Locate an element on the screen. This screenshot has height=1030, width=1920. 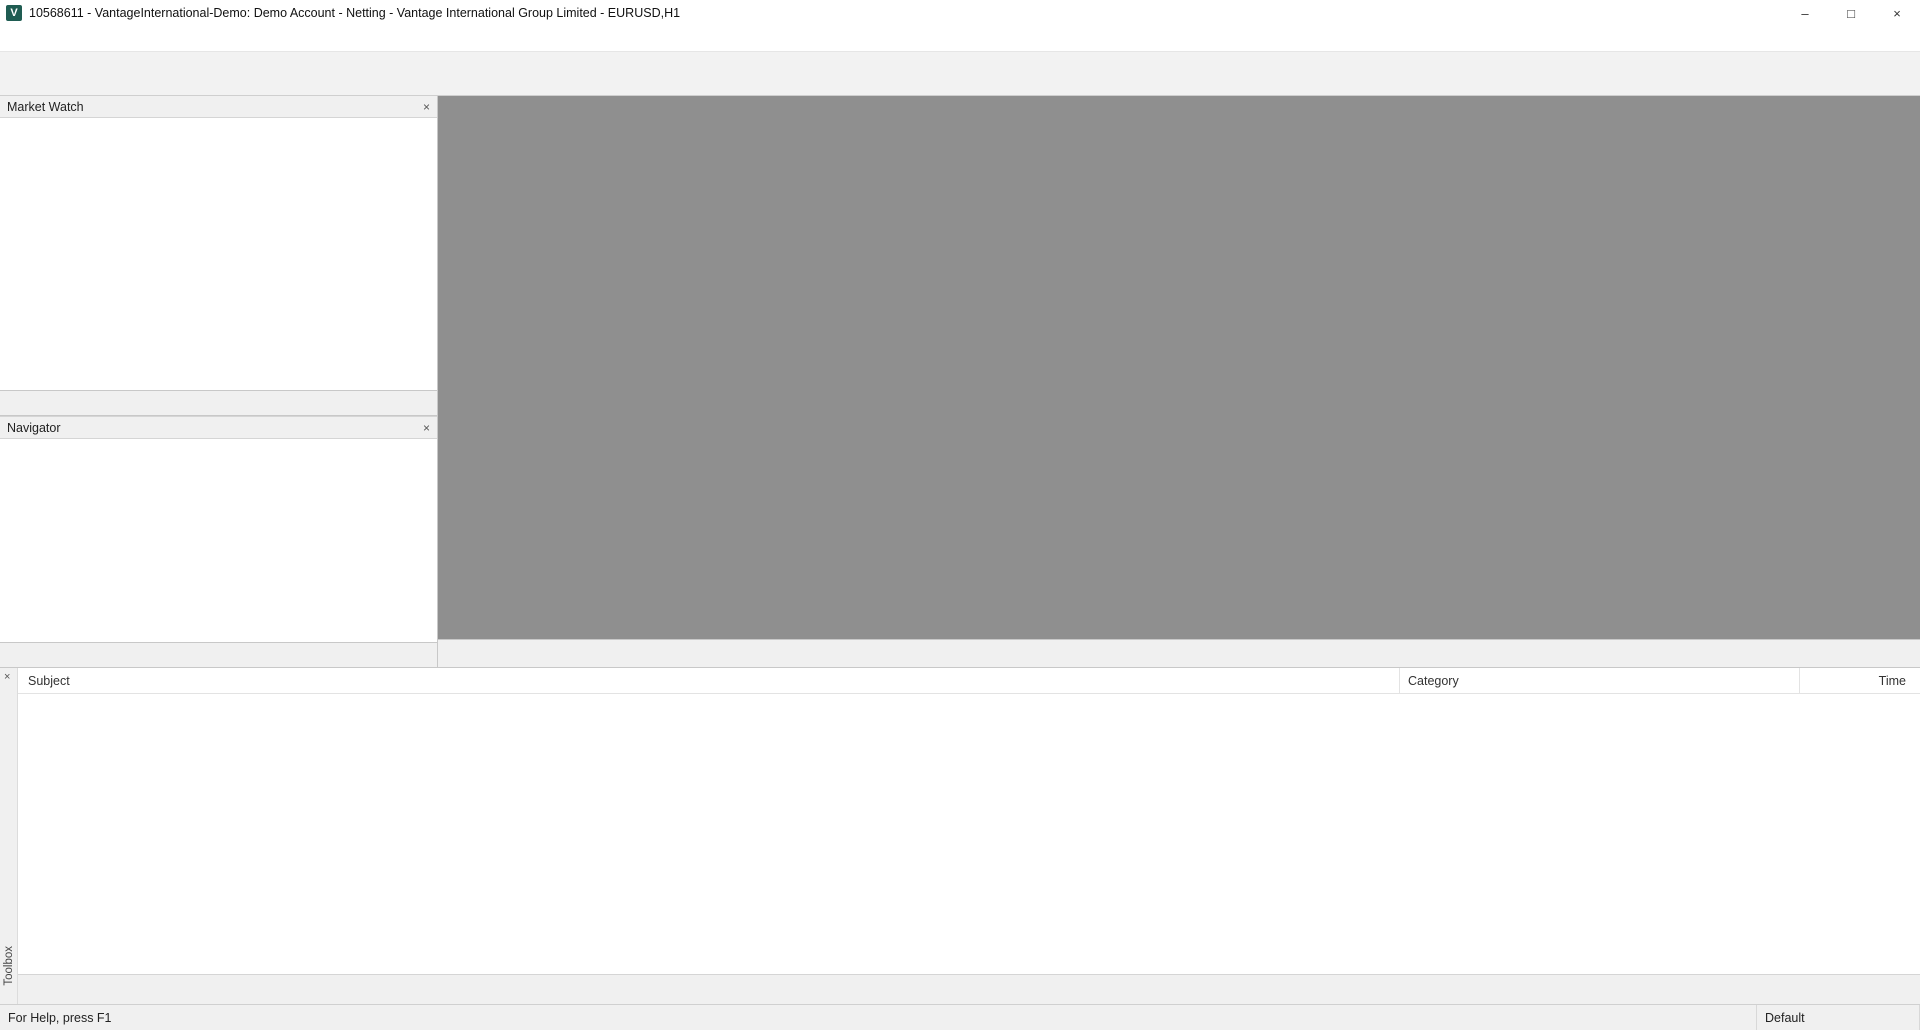
navigator-close-icon: × is located at coordinates (426, 428).